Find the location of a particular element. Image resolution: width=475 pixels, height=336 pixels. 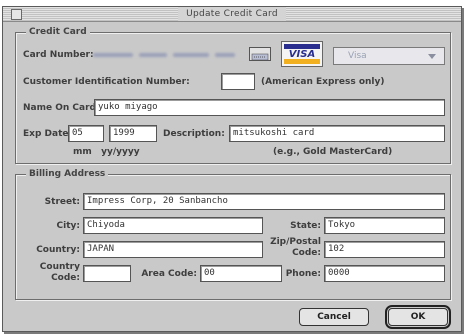

billing-address-group-title: Billing Address is located at coordinates (67, 174).